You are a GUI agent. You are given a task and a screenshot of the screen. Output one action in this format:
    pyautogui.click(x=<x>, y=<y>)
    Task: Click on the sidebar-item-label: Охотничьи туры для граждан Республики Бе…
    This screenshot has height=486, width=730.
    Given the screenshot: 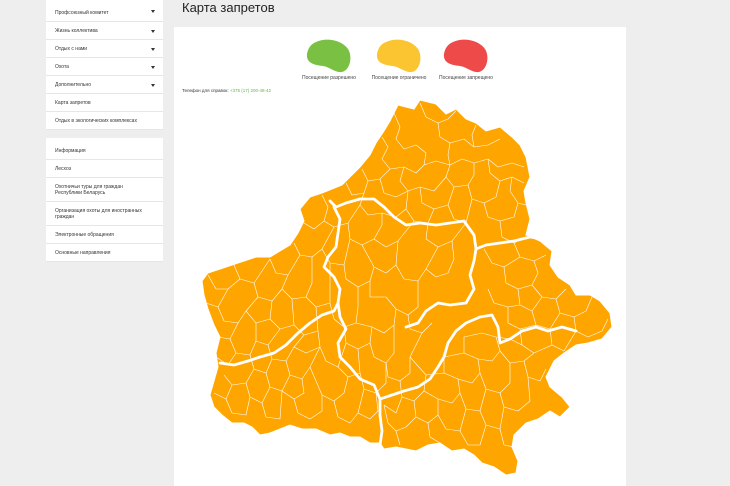 What is the action you would take?
    pyautogui.click(x=89, y=190)
    